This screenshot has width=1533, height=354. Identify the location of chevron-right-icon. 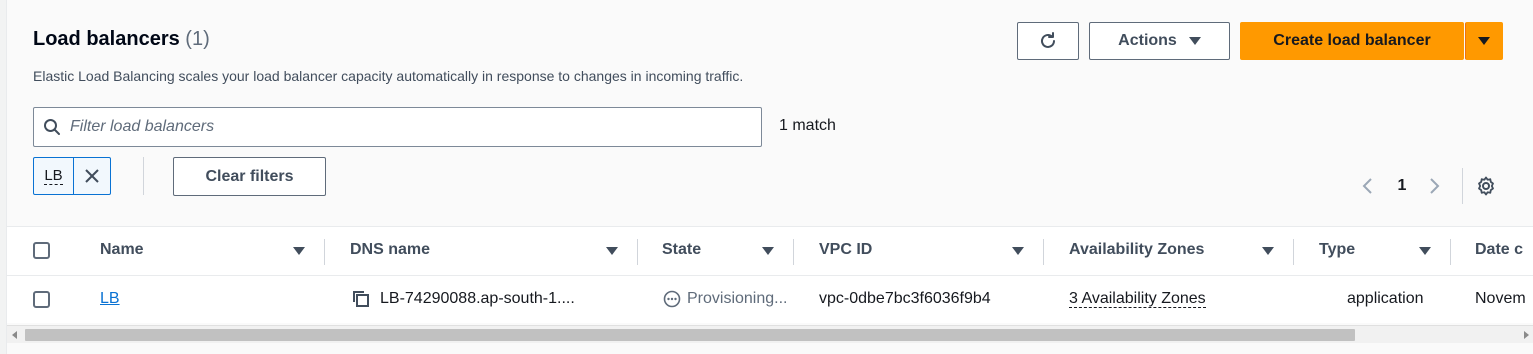
(1435, 186).